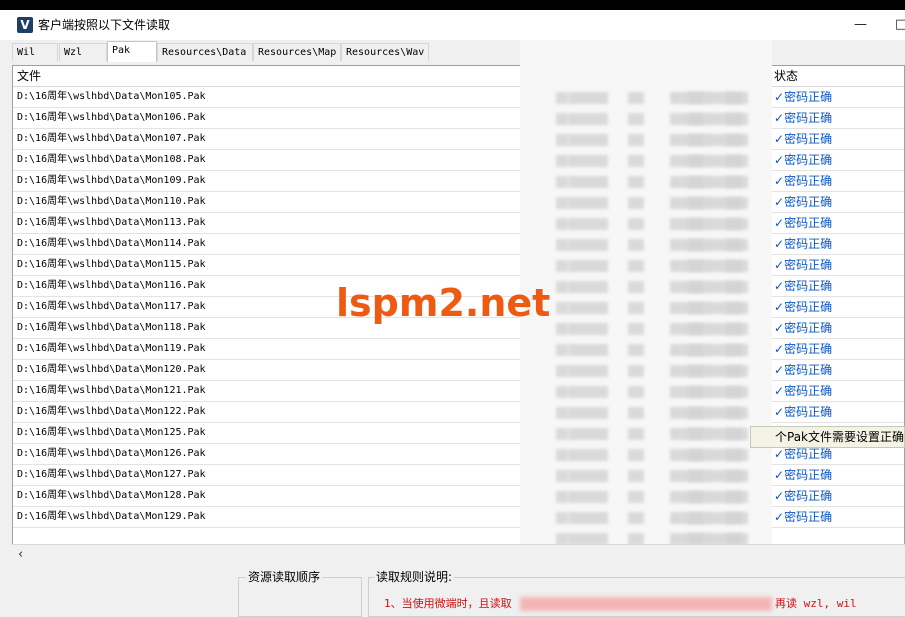  What do you see at coordinates (20, 555) in the screenshot?
I see `scroll-left-icon: ‹` at bounding box center [20, 555].